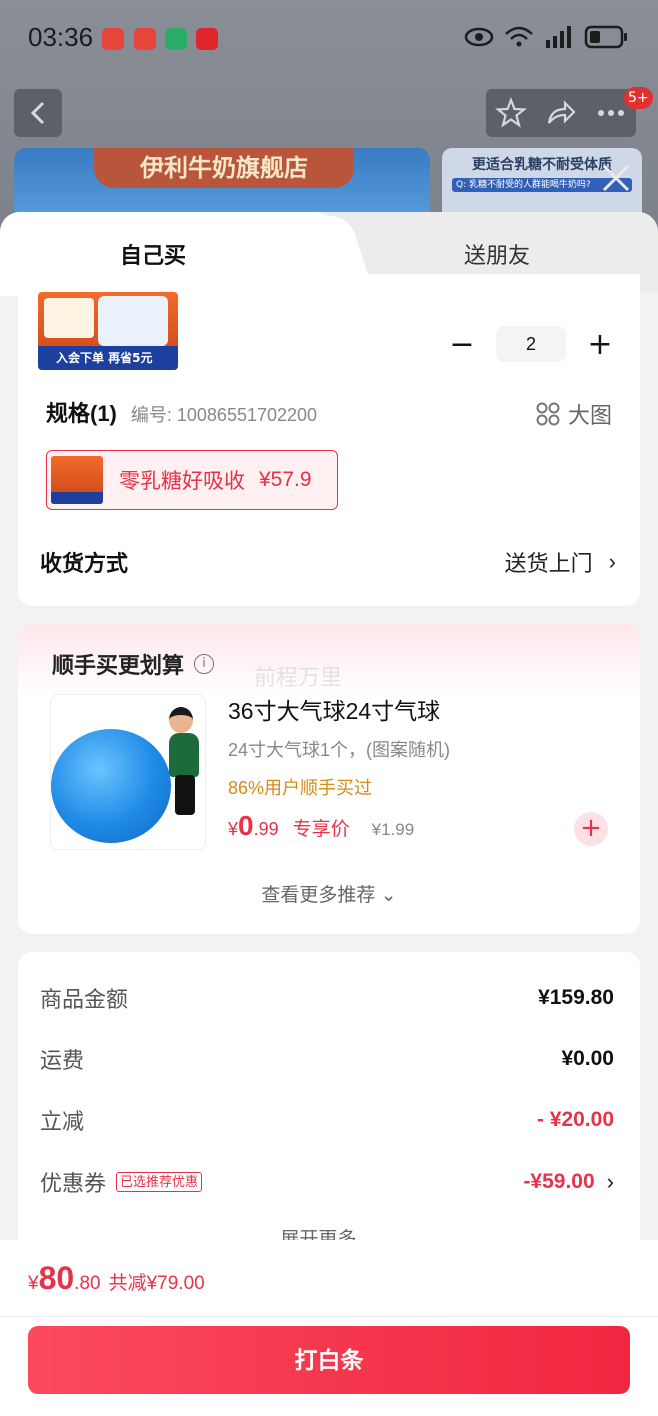 The height and width of the screenshot is (1416, 658). Describe the element at coordinates (605, 37) in the screenshot. I see `battery-icon` at that location.